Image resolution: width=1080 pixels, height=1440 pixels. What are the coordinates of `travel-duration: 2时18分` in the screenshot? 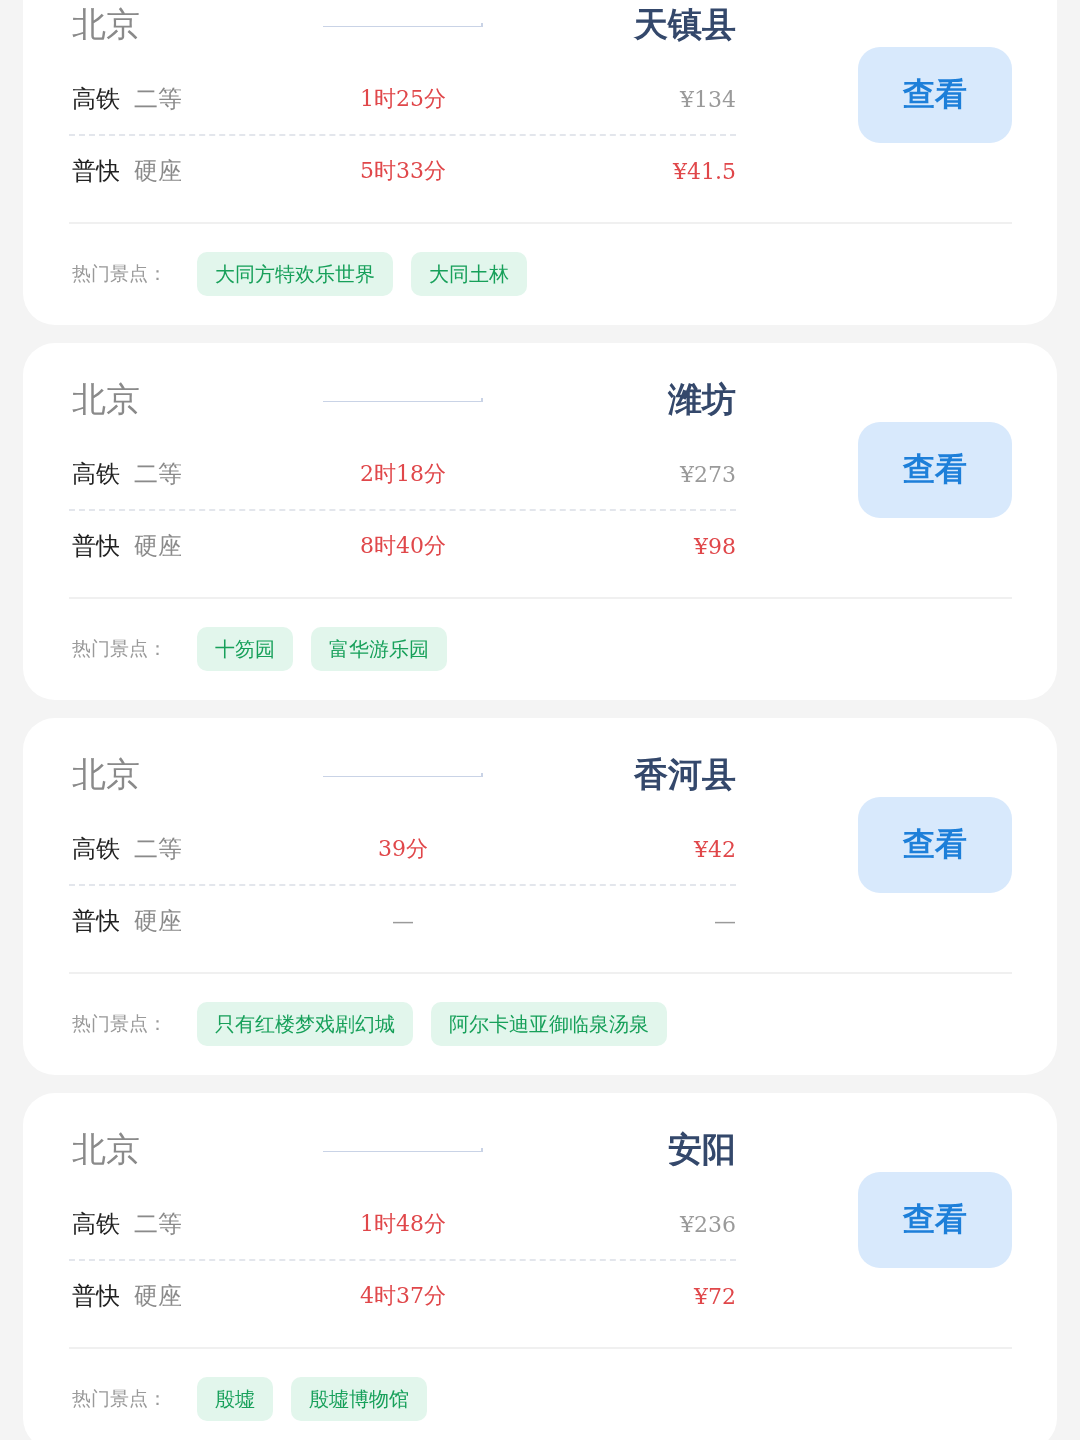 It's located at (403, 474).